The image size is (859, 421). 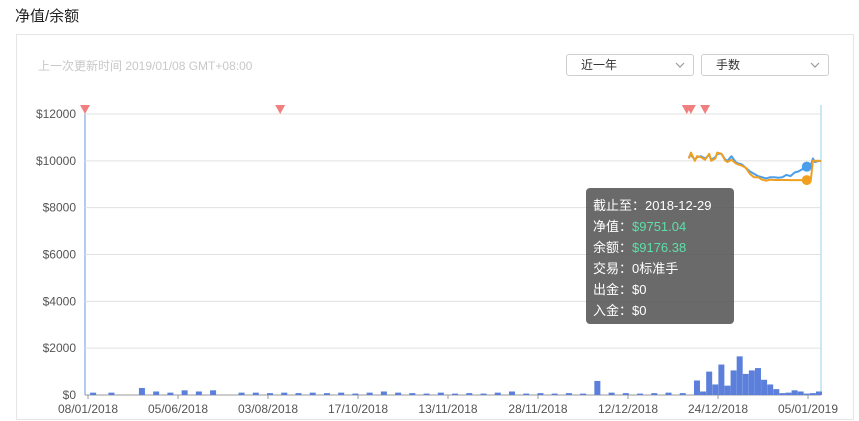 What do you see at coordinates (358, 409) in the screenshot?
I see `x-tick-label: 17/10/2018` at bounding box center [358, 409].